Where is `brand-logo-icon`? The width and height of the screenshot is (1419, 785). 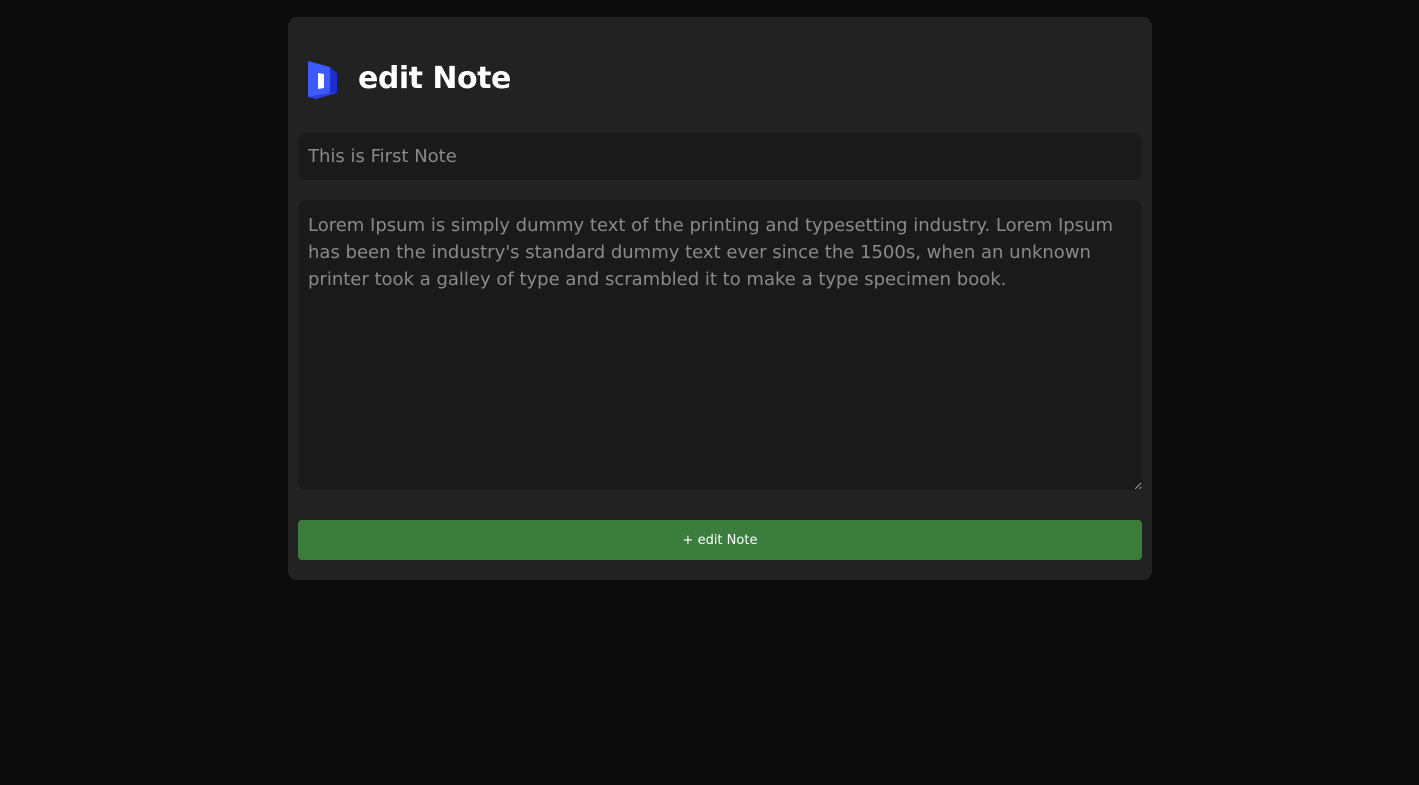 brand-logo-icon is located at coordinates (322, 80).